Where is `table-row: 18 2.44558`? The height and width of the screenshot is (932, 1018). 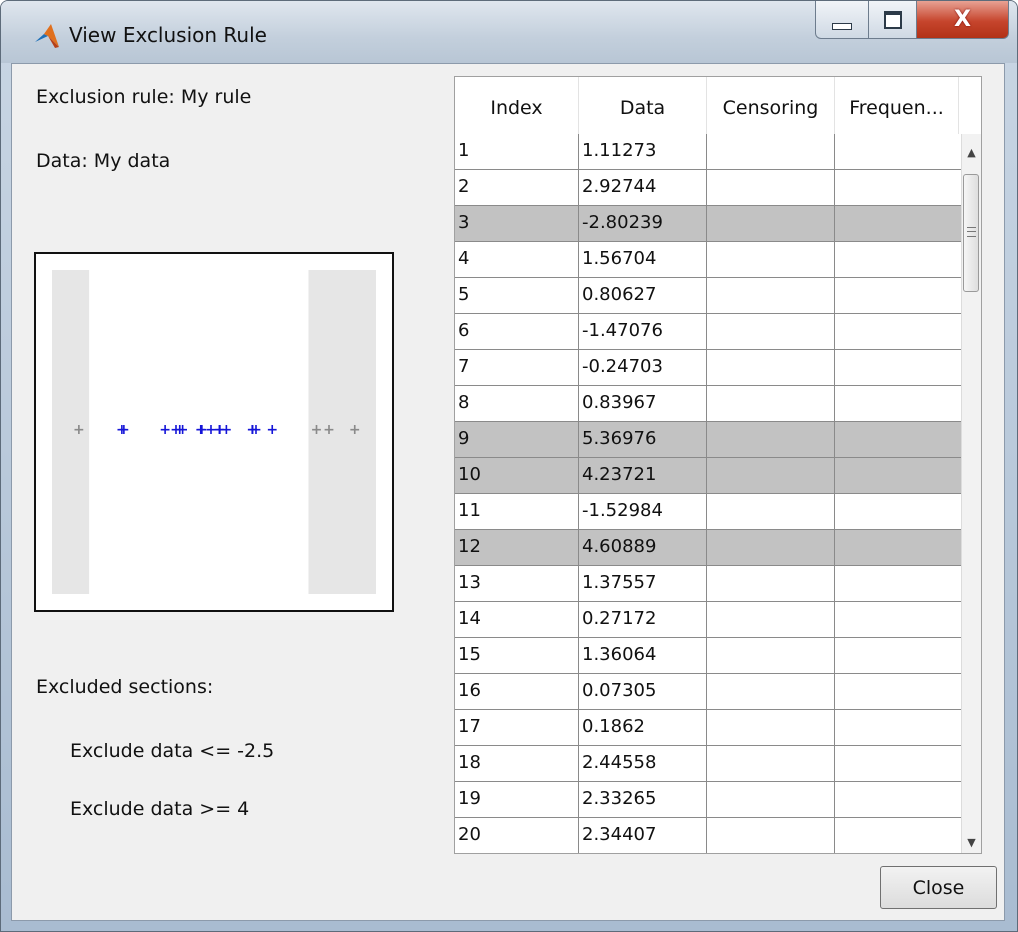 table-row: 18 2.44558 is located at coordinates (709, 764).